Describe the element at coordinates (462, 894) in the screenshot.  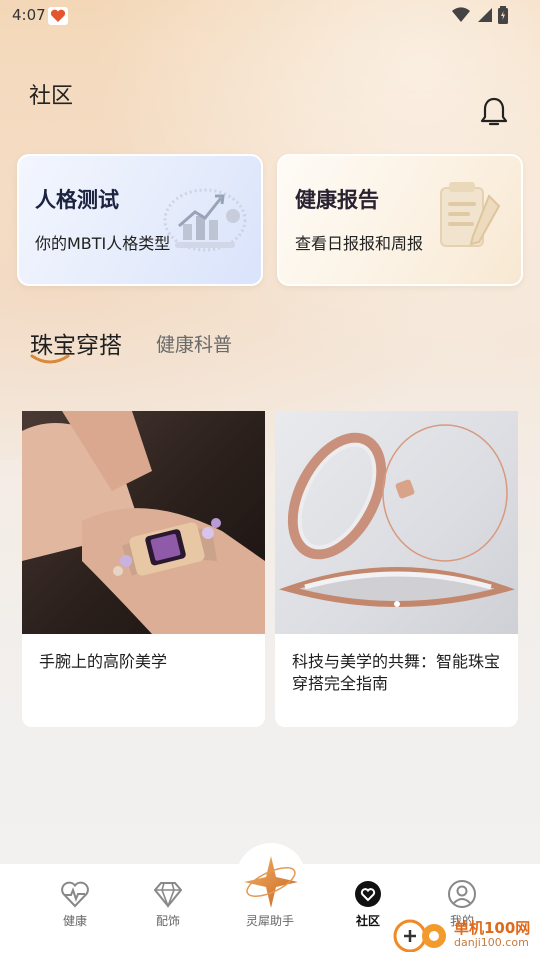
I see `user-icon` at that location.